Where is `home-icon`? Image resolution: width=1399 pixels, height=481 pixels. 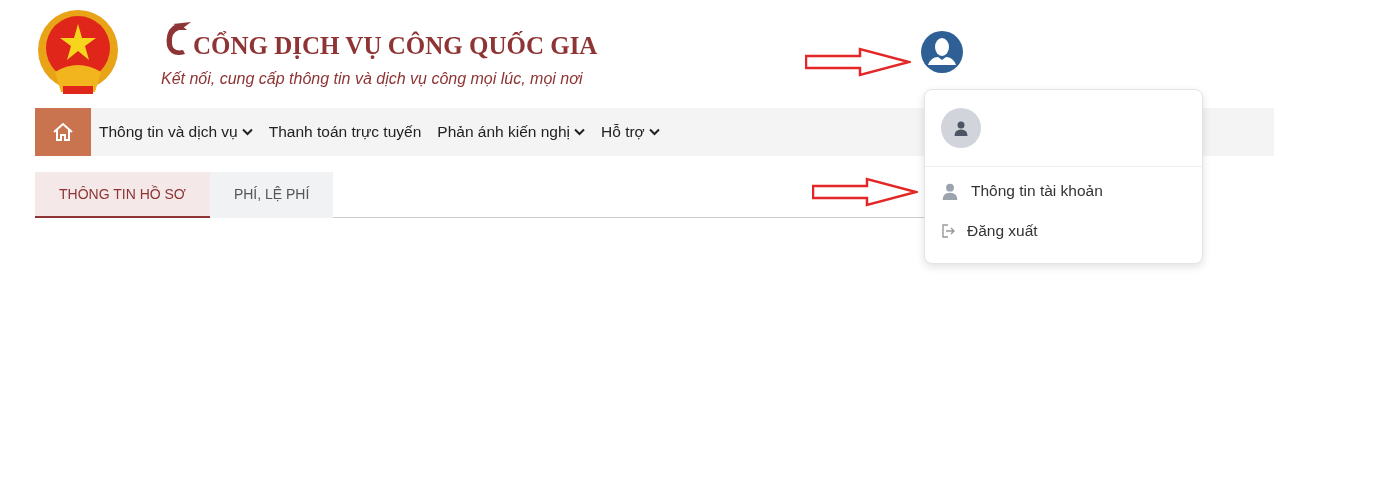
home-icon is located at coordinates (63, 132).